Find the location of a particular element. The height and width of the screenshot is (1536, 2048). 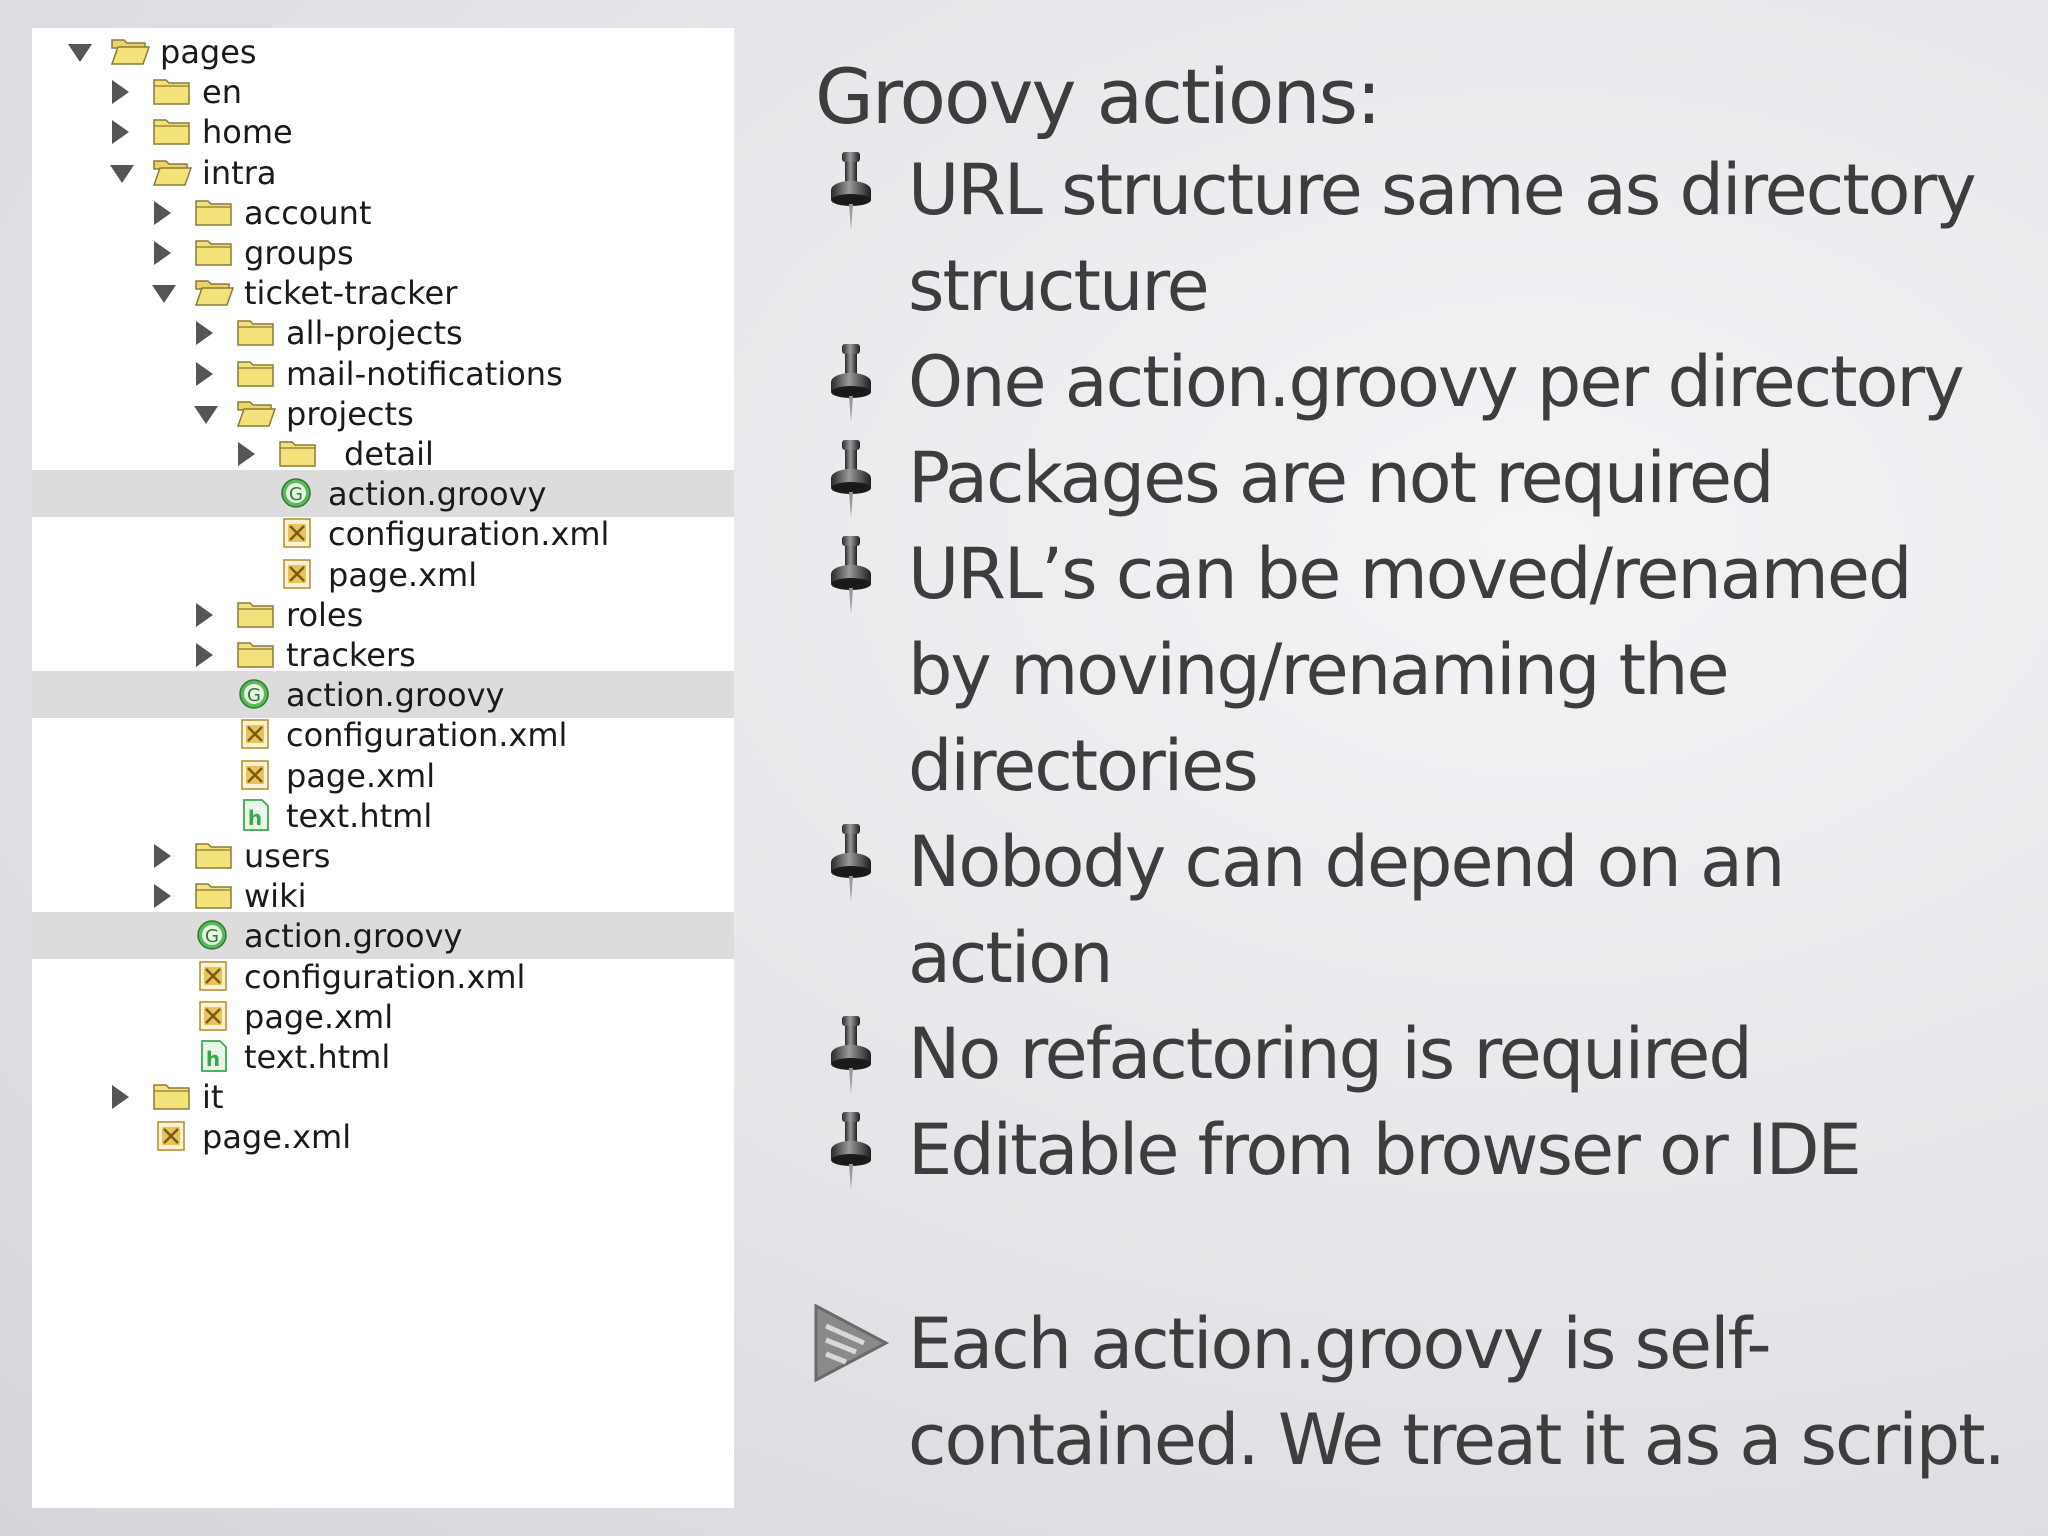

bullet-text: Nobody can depend on an is located at coordinates (1346, 862).